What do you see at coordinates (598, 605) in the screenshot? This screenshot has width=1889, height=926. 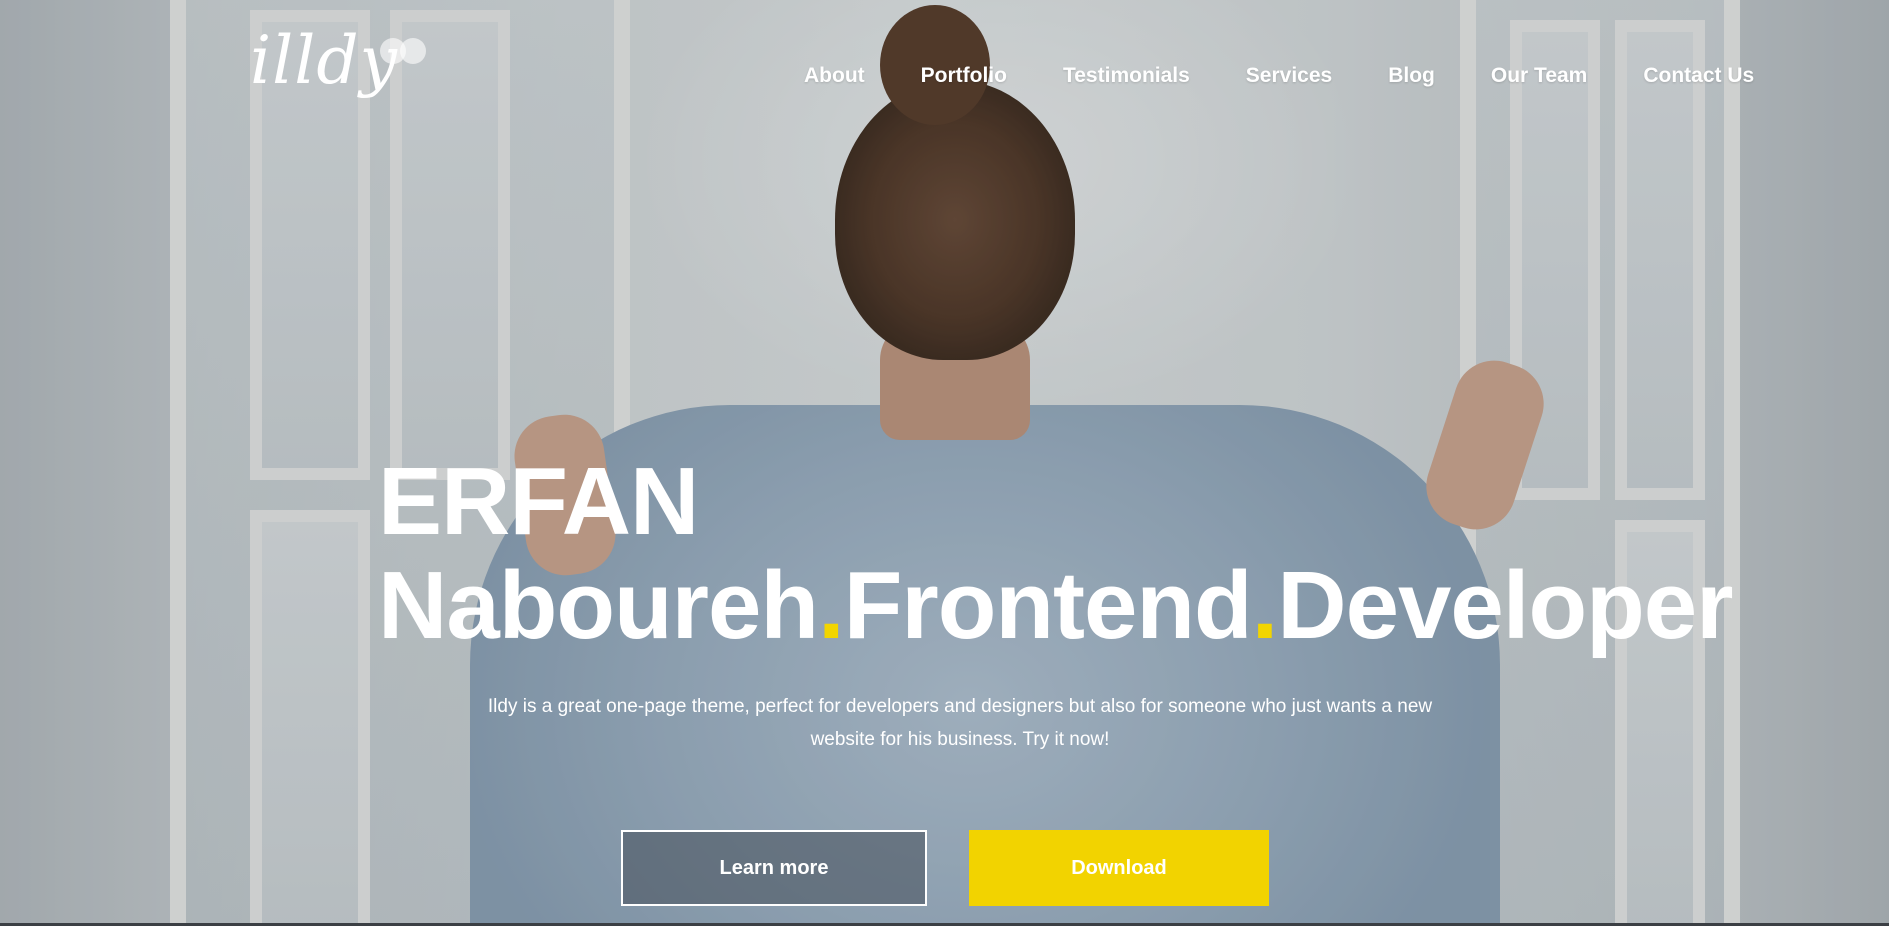 I see `headline-part-surname: Naboureh` at bounding box center [598, 605].